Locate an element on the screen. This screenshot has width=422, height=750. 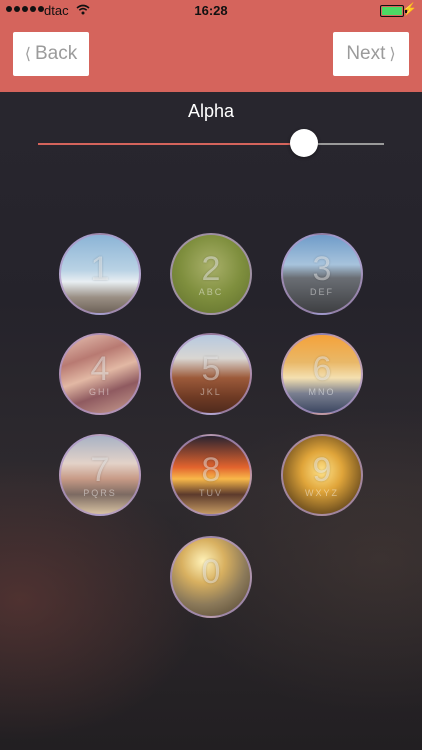
alpha-slider-fill is located at coordinates (171, 144).